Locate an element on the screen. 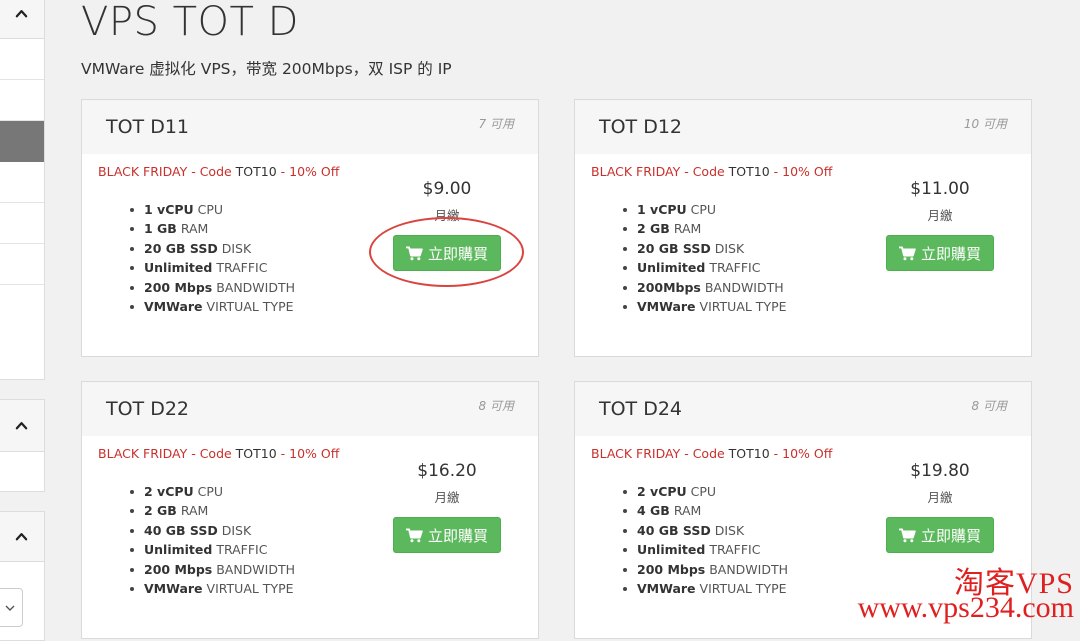  promo-text: BLACK FRIDAY - Code TOT10 - 10% Off is located at coordinates (711, 453).